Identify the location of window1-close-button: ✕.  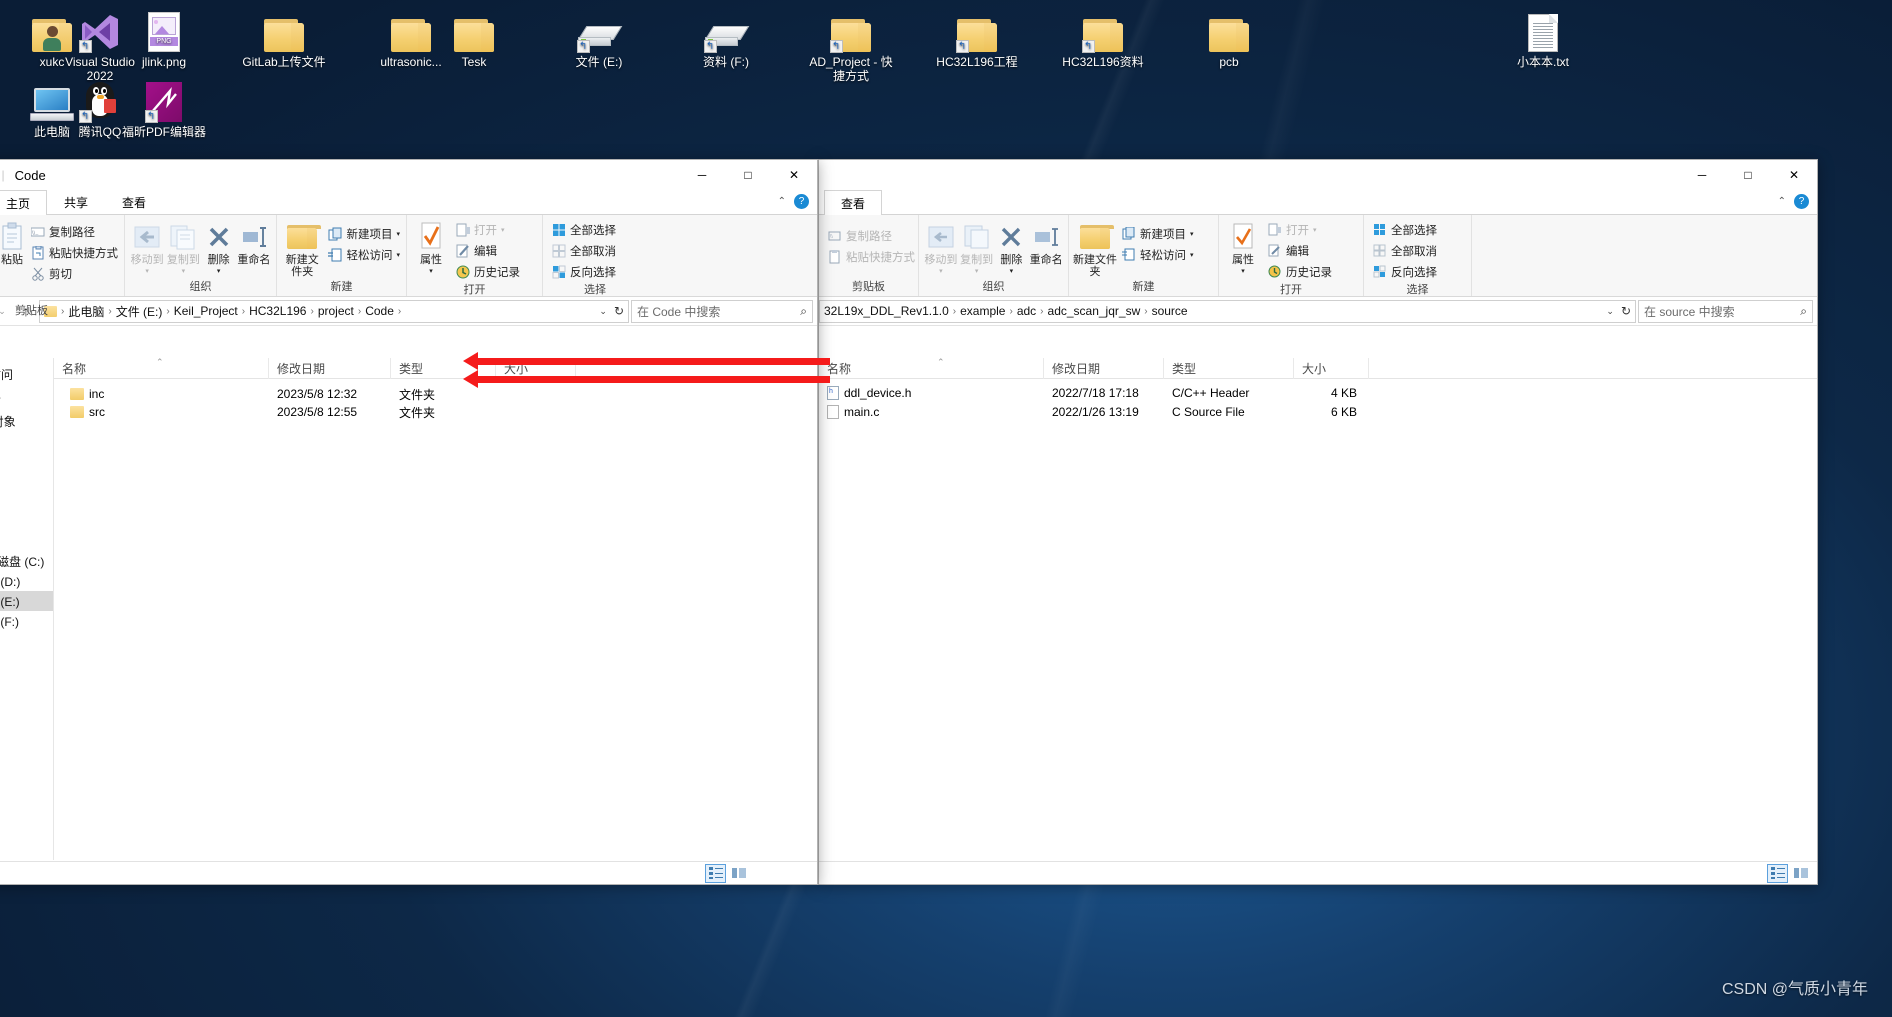
(794, 175).